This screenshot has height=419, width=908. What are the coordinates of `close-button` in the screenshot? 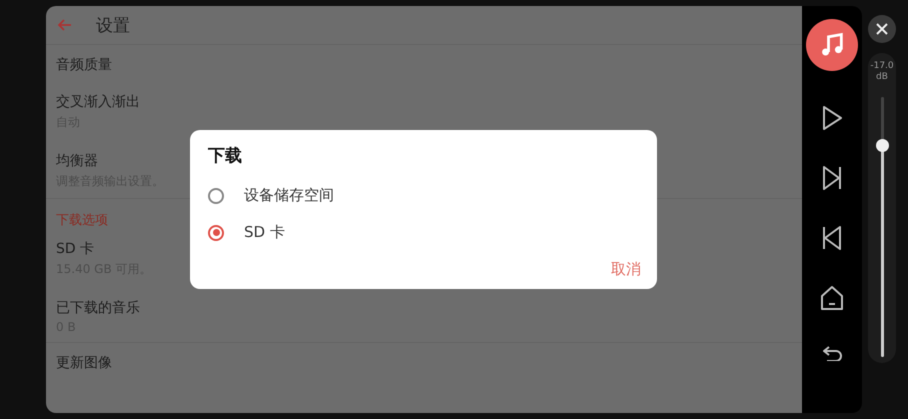 It's located at (882, 29).